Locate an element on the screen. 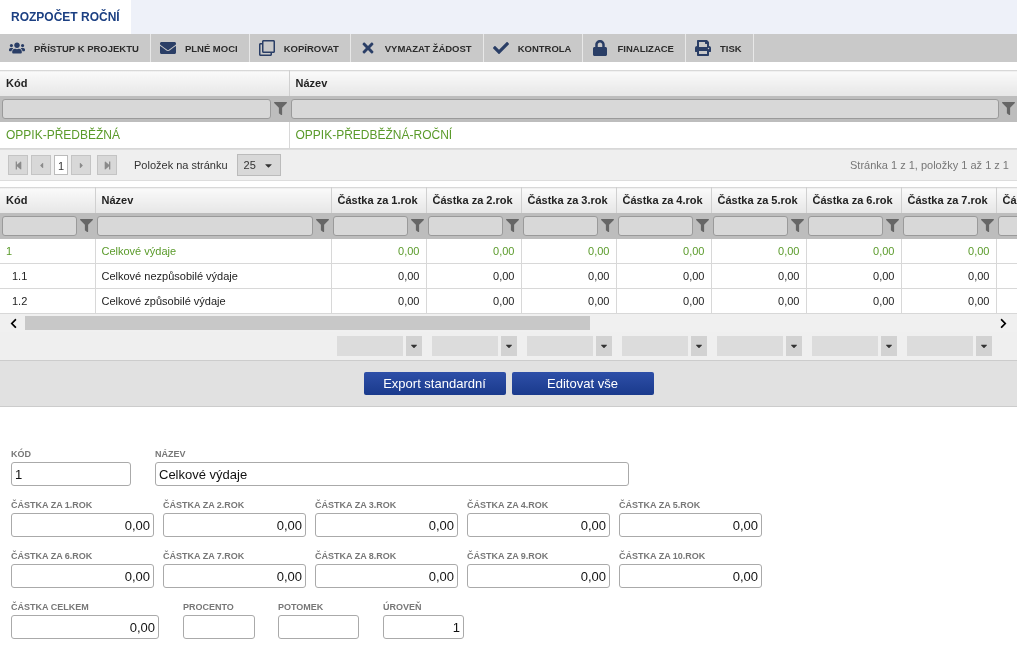  edit-button: Editovat vše is located at coordinates (582, 383).